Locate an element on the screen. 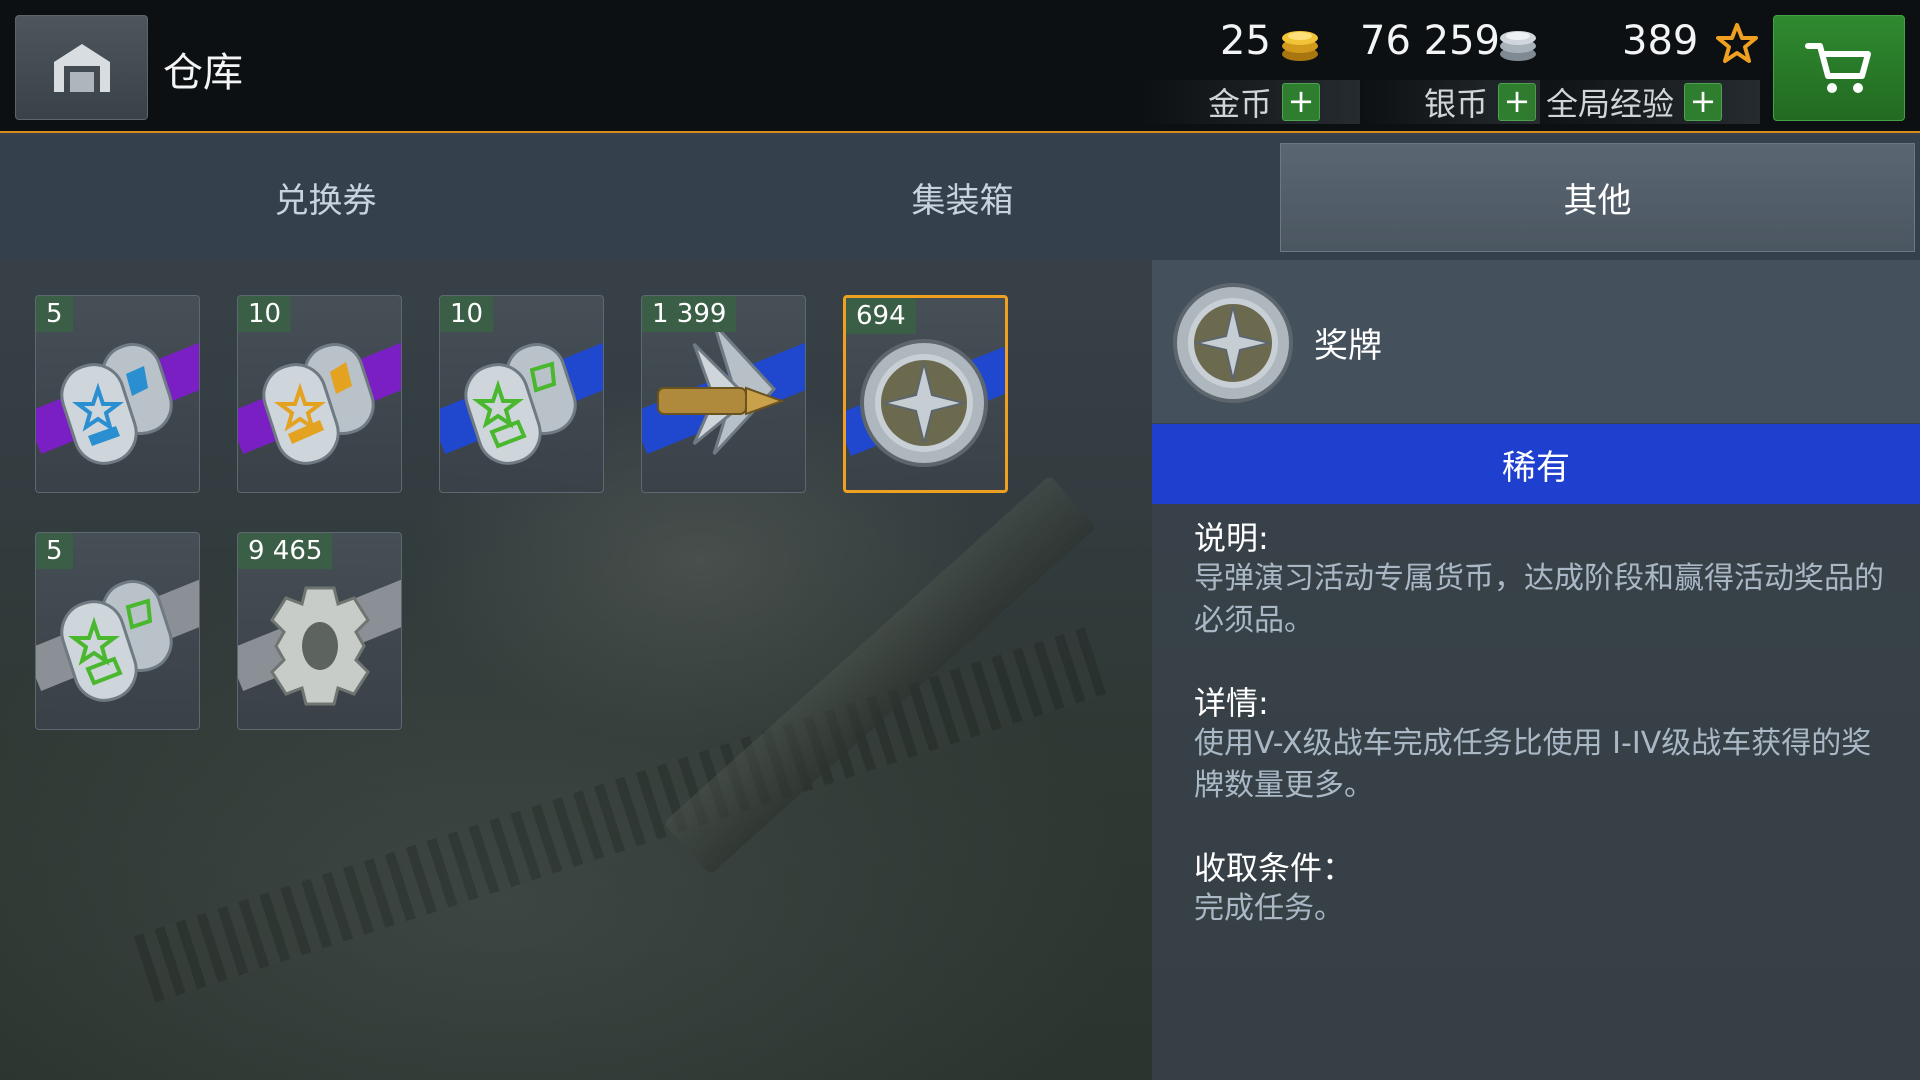  details-title: 详情: is located at coordinates (1231, 703).